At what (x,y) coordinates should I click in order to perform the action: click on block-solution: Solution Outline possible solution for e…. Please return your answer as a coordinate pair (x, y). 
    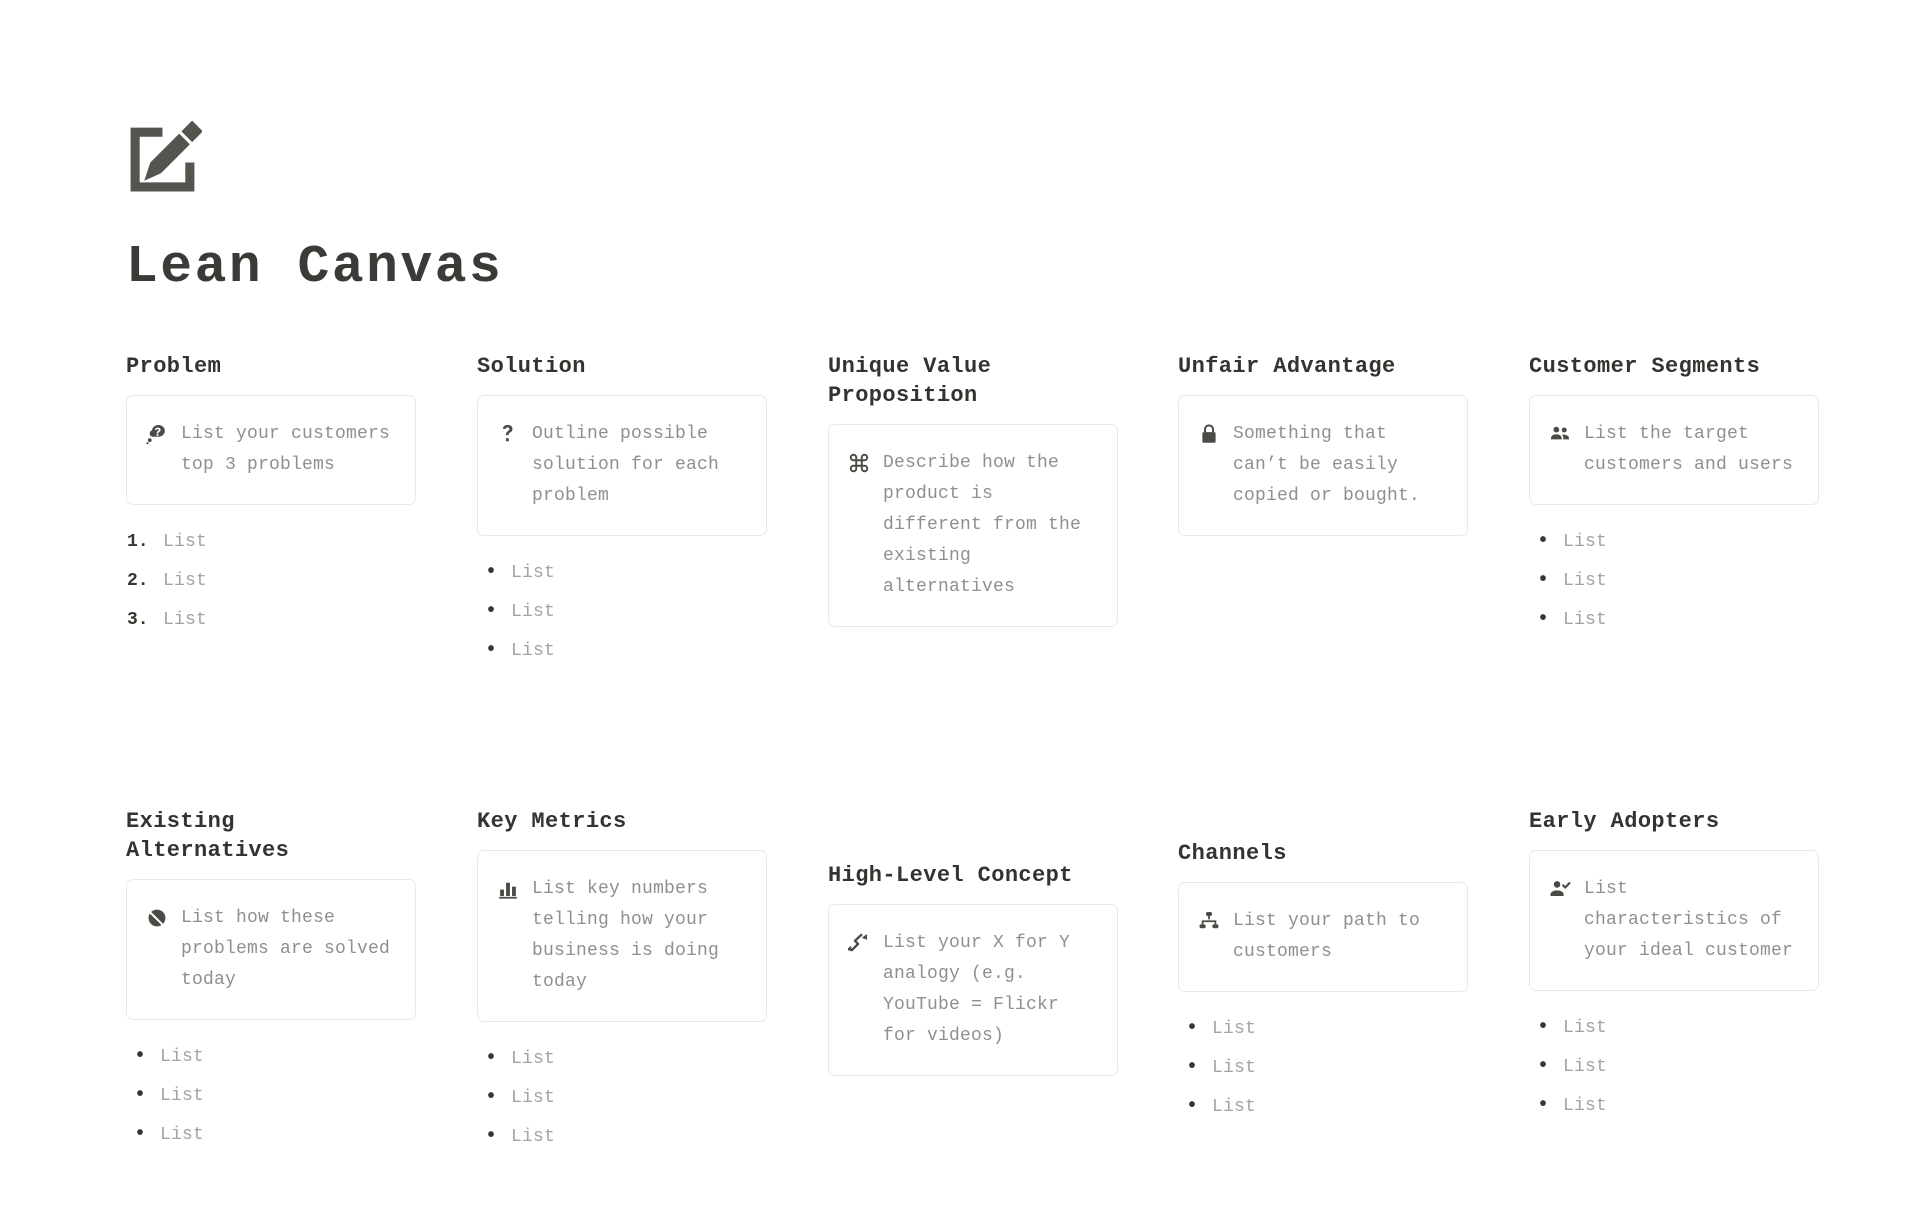
    Looking at the image, I should click on (622, 511).